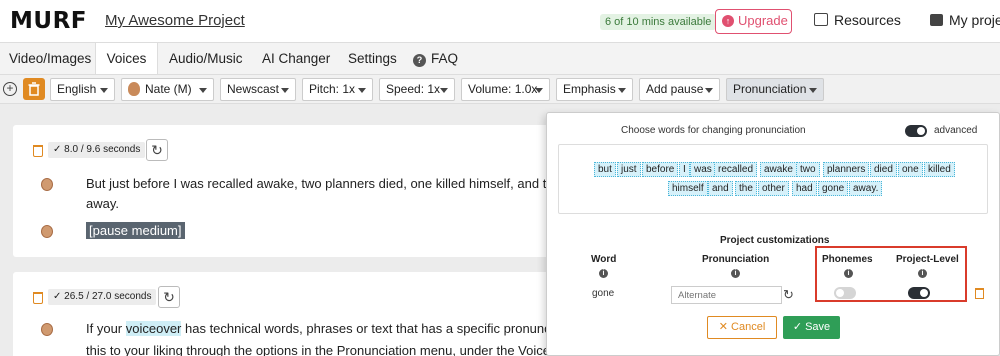 Image resolution: width=1000 pixels, height=356 pixels. What do you see at coordinates (773, 188) in the screenshot?
I see `word-chip: other` at bounding box center [773, 188].